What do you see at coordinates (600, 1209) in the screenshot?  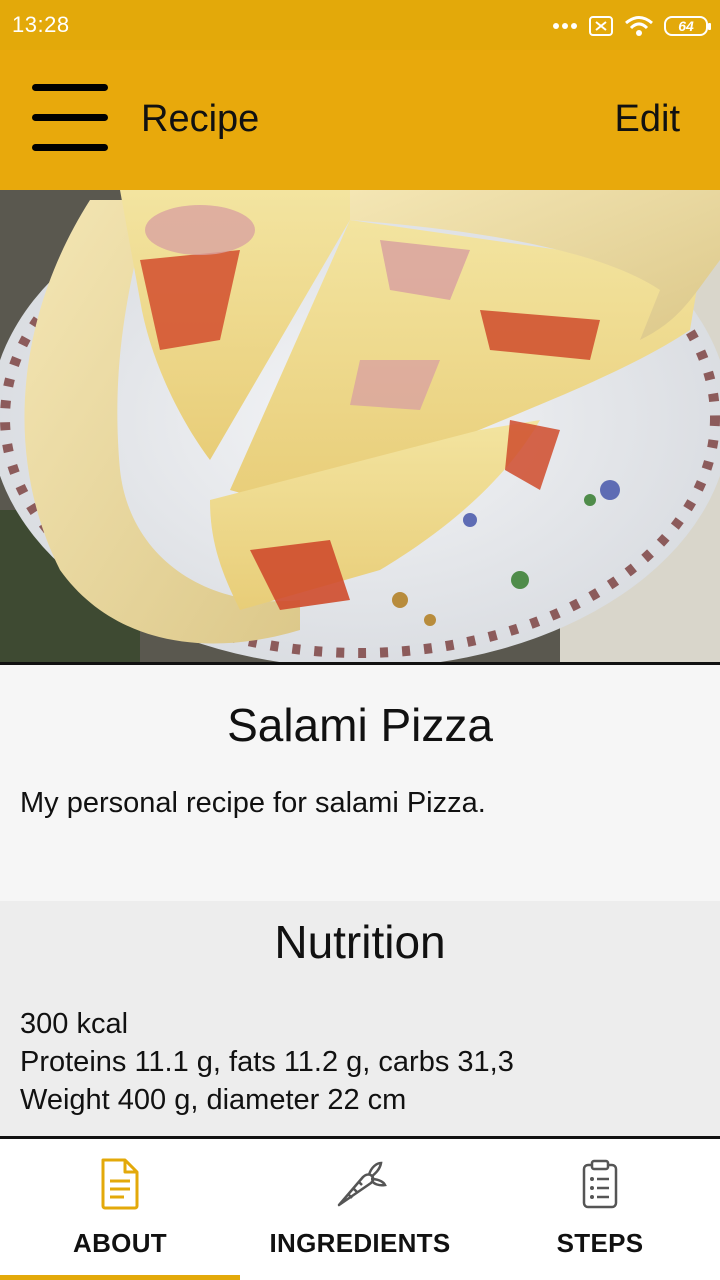 I see `tab-steps: STEPS` at bounding box center [600, 1209].